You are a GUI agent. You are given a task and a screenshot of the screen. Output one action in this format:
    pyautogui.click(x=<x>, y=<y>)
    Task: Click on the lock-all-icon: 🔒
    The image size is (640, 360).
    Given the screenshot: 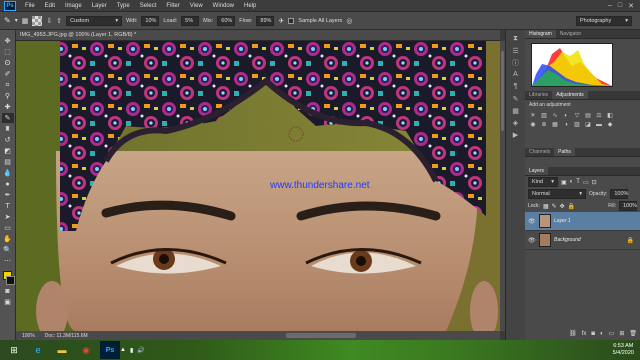 What is the action you would take?
    pyautogui.click(x=571, y=206)
    